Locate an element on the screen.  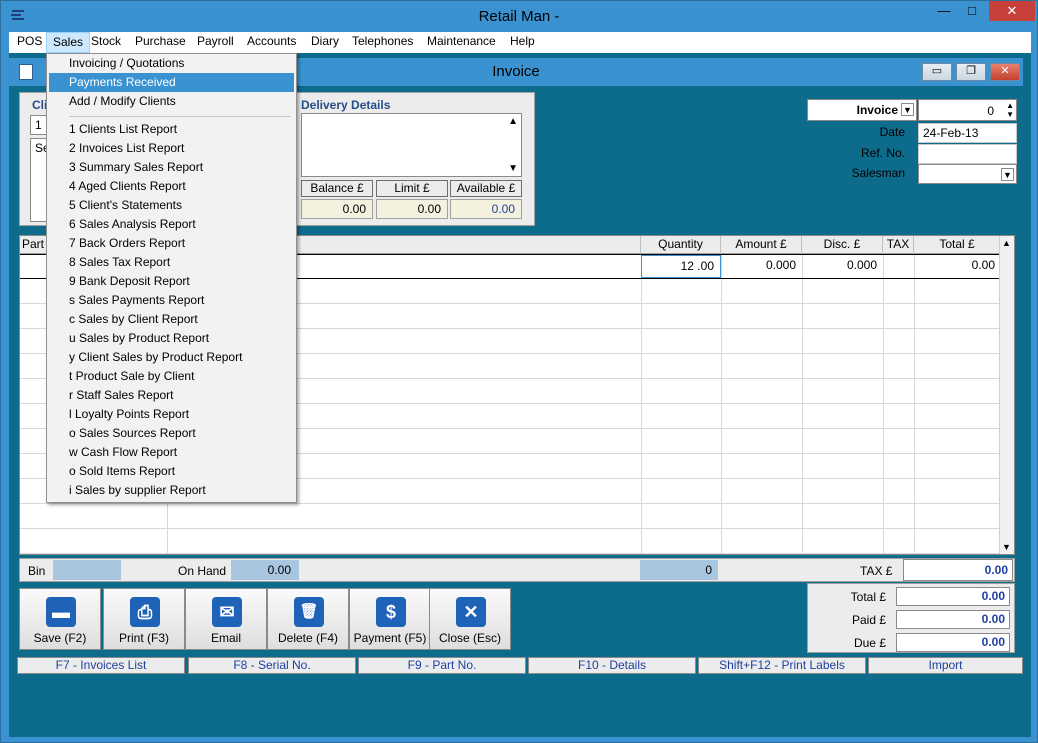
menu-stock: Stock is located at coordinates (106, 42).